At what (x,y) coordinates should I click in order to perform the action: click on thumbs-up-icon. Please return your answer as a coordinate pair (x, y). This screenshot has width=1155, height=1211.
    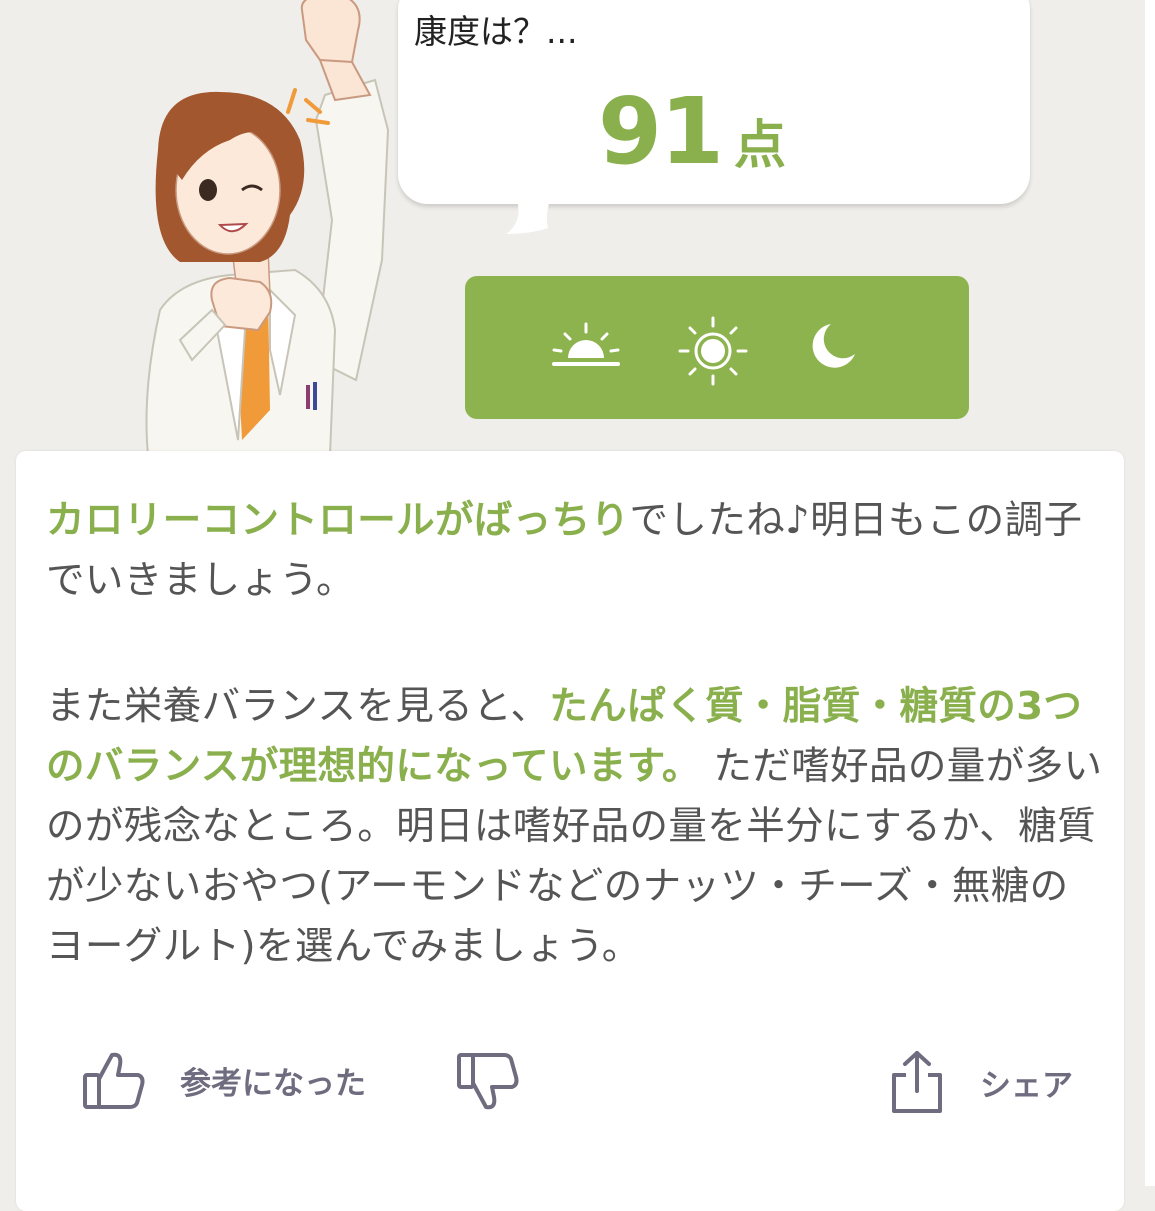
    Looking at the image, I should click on (114, 1080).